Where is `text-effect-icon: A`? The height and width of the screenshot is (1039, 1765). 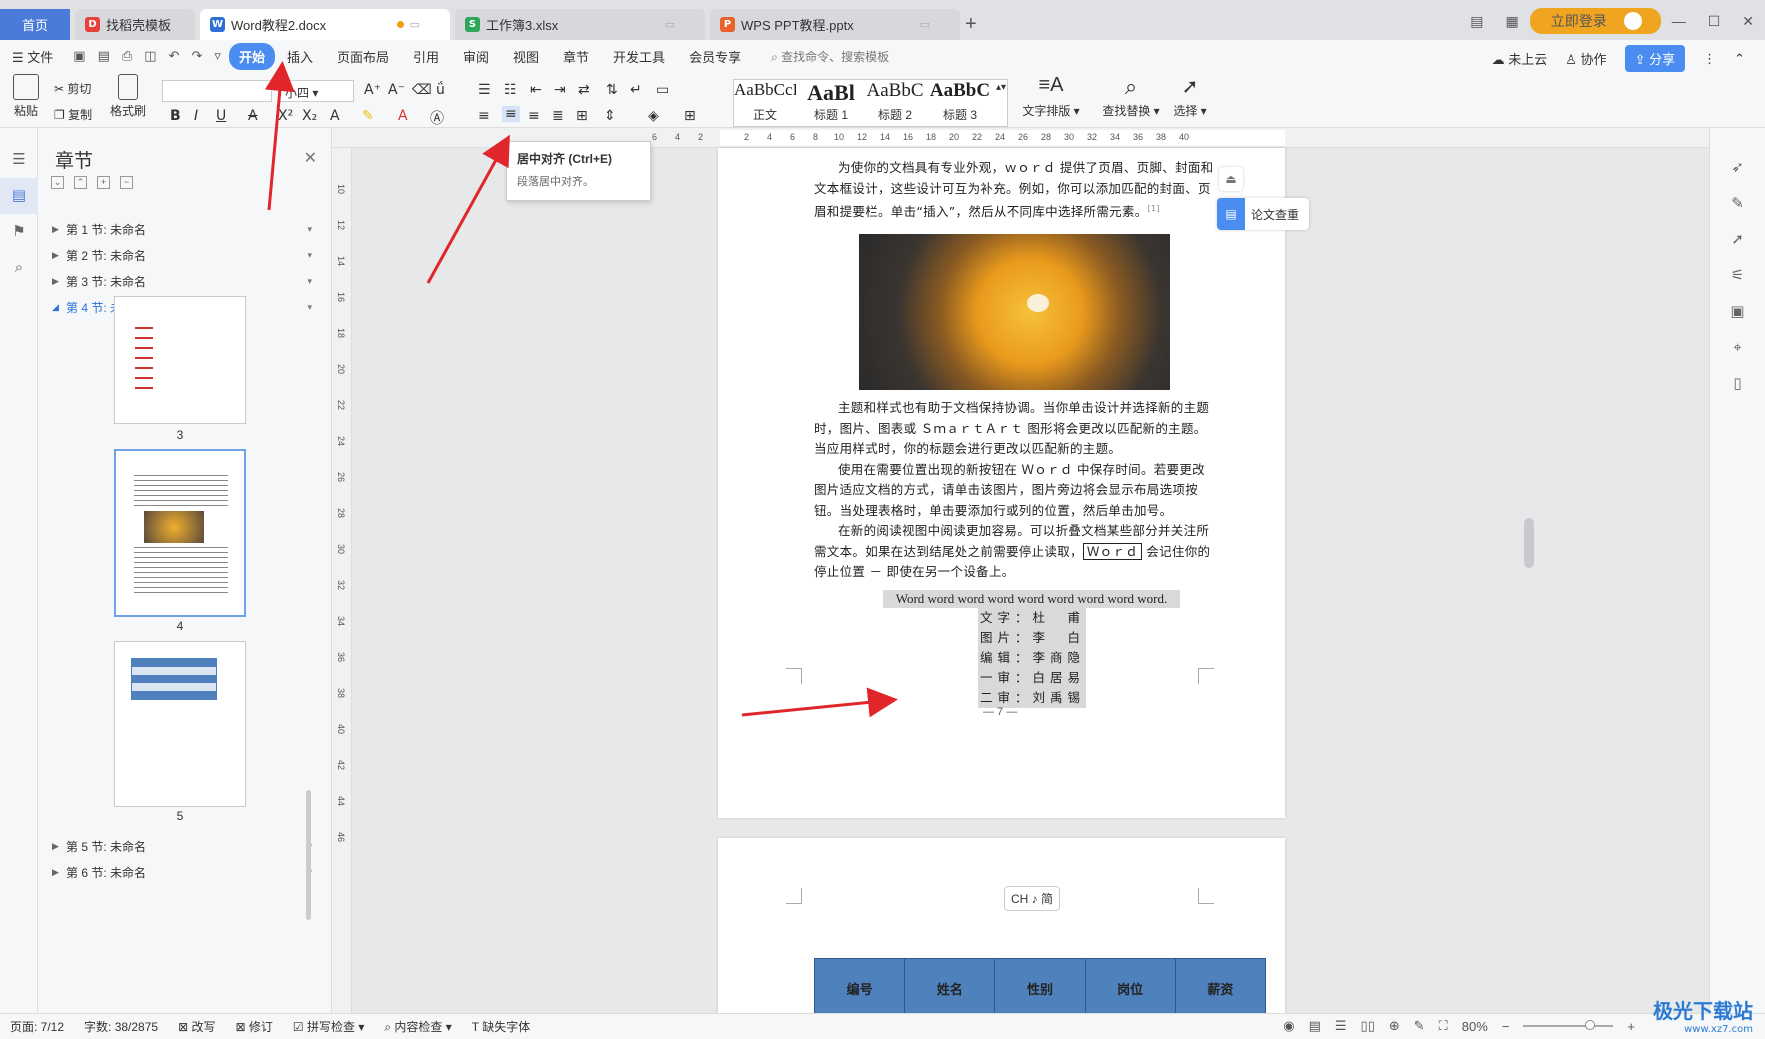
text-effect-icon: A is located at coordinates (335, 116).